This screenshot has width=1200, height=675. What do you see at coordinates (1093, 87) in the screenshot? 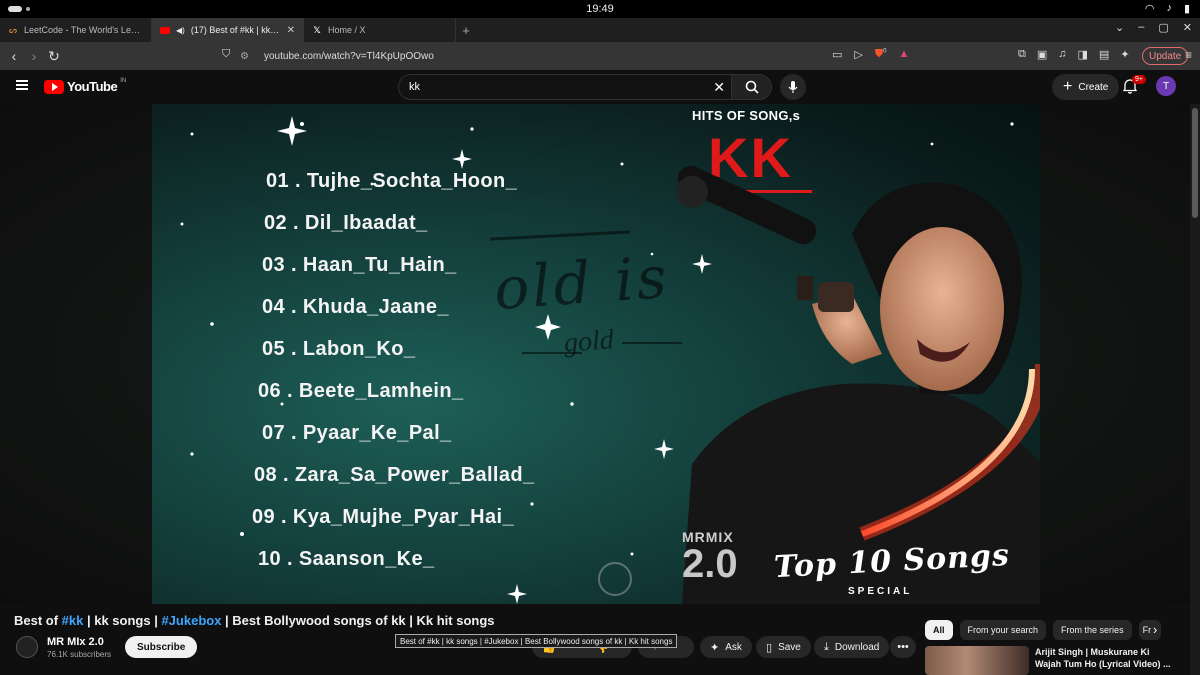
I see `create-label: Create` at bounding box center [1093, 87].